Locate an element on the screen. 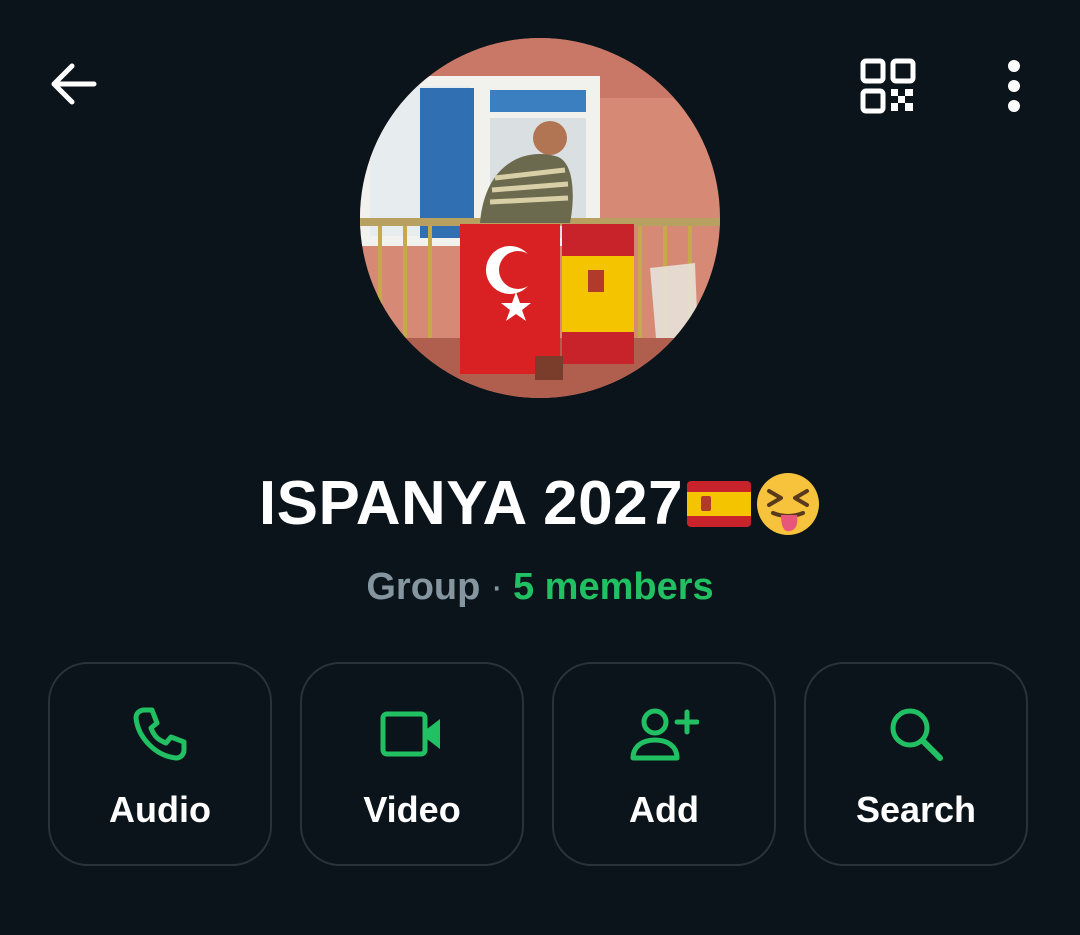 This screenshot has height=935, width=1080. group-avatar is located at coordinates (540, 218).